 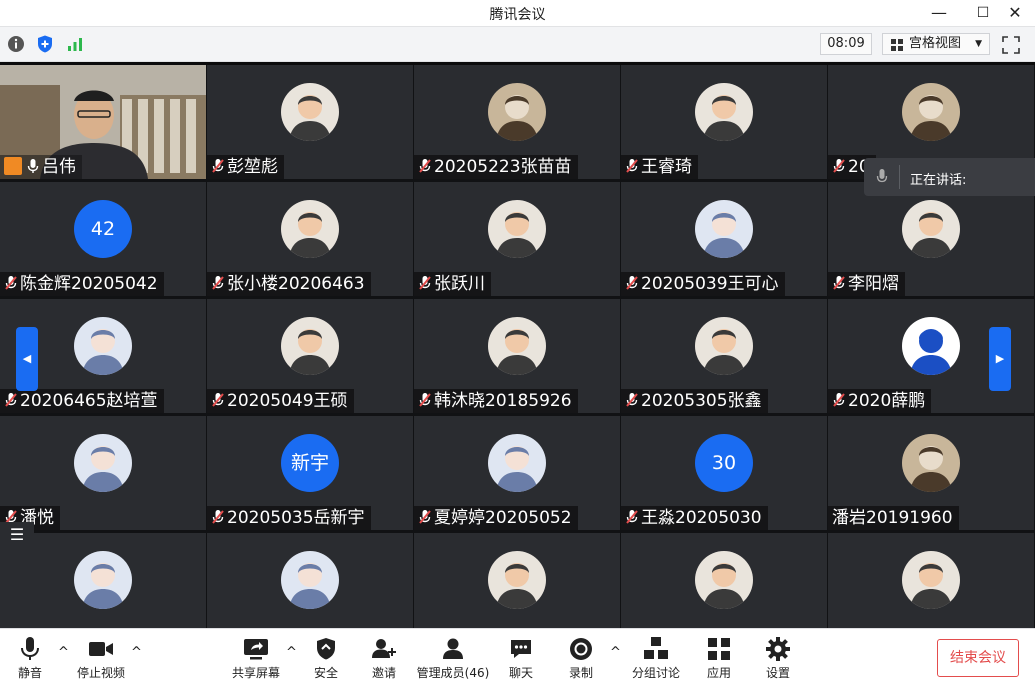 What do you see at coordinates (453, 660) in the screenshot?
I see `manage-members-button: 管理成员(46)` at bounding box center [453, 660].